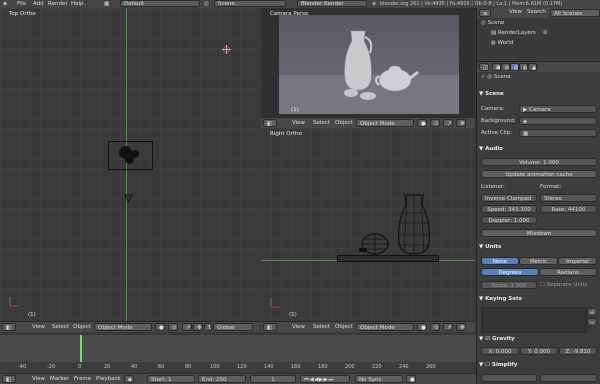 This screenshot has height=384, width=600. I want to click on layers-tab-icon: ▤, so click(505, 67).